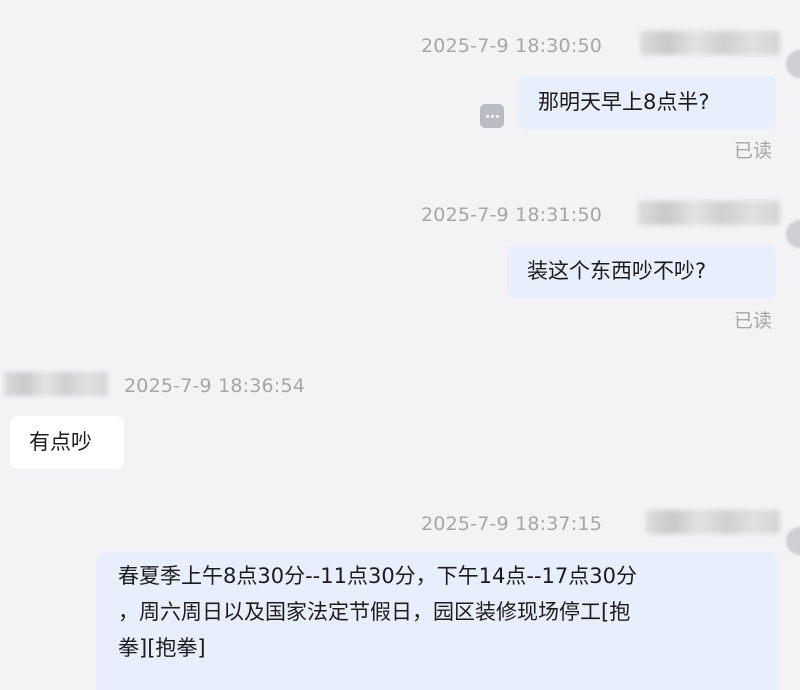 Image resolution: width=800 pixels, height=690 pixels. I want to click on message-timestamp: 2025-7-9 18:36:54, so click(215, 386).